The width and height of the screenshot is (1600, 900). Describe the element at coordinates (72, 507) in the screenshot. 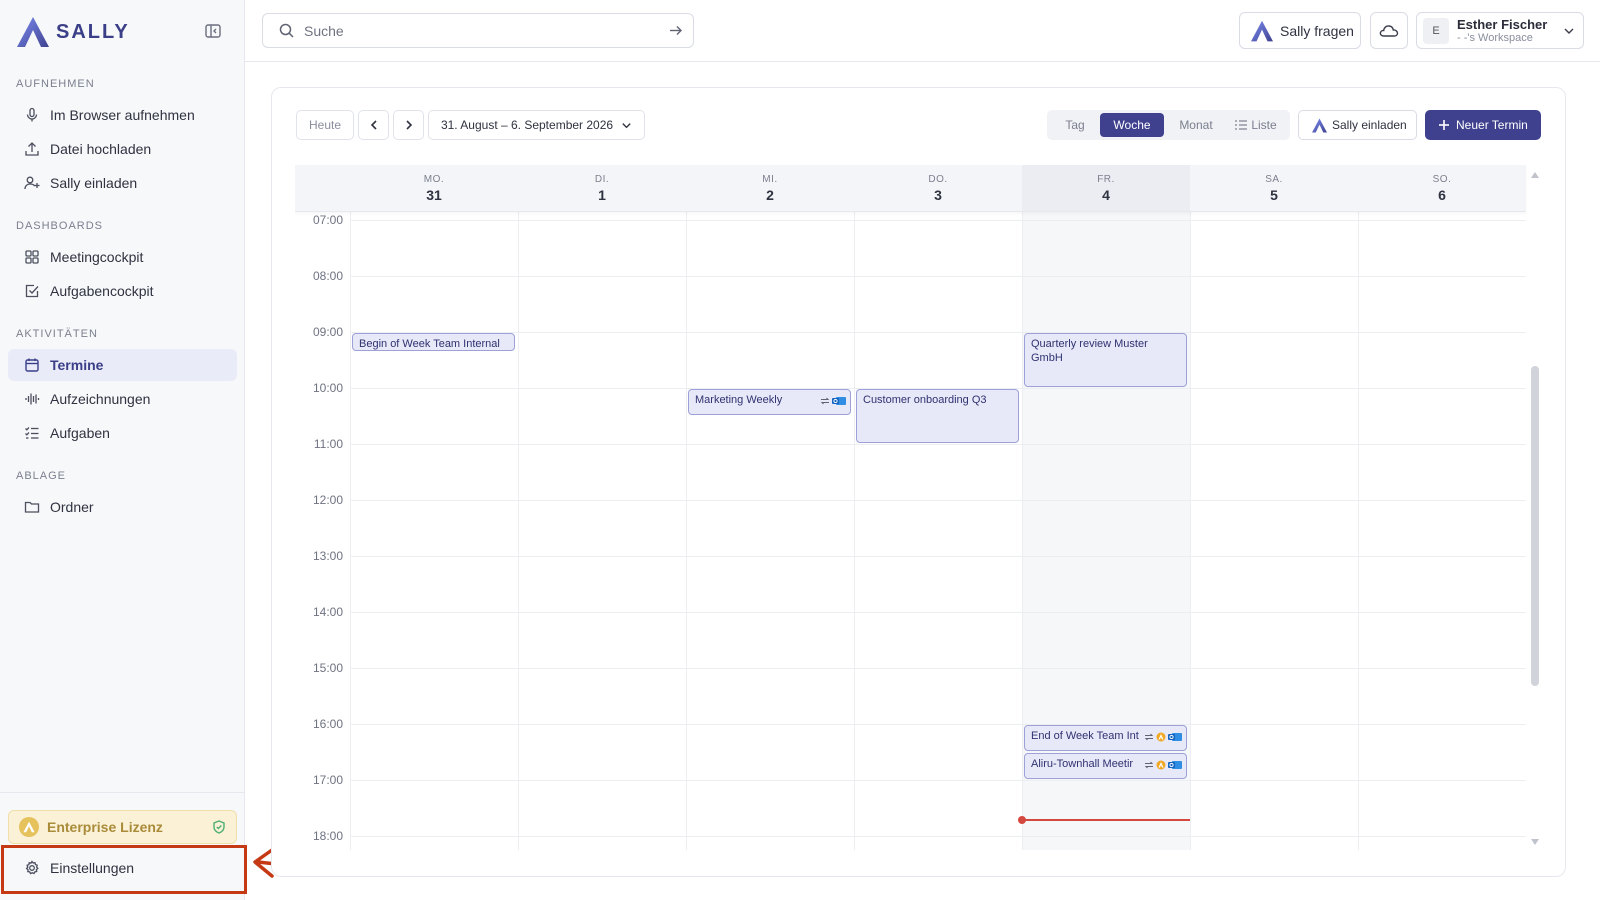

I see `sidebar-item-label: Ordner` at that location.